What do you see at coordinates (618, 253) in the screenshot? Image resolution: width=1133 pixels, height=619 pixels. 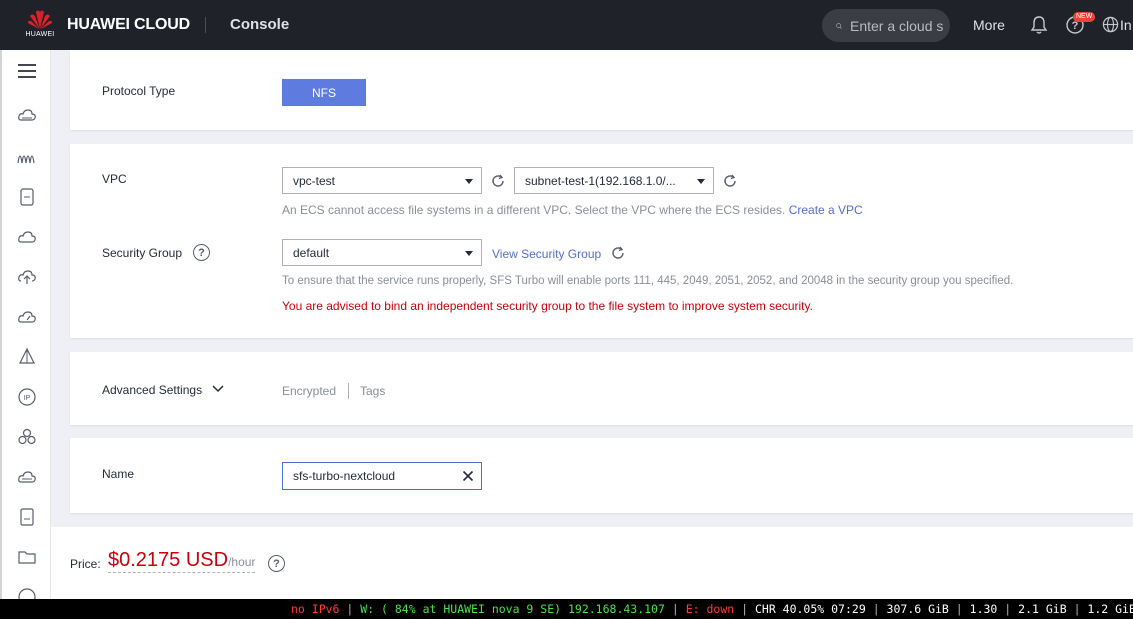 I see `refresh-security-group-icon` at bounding box center [618, 253].